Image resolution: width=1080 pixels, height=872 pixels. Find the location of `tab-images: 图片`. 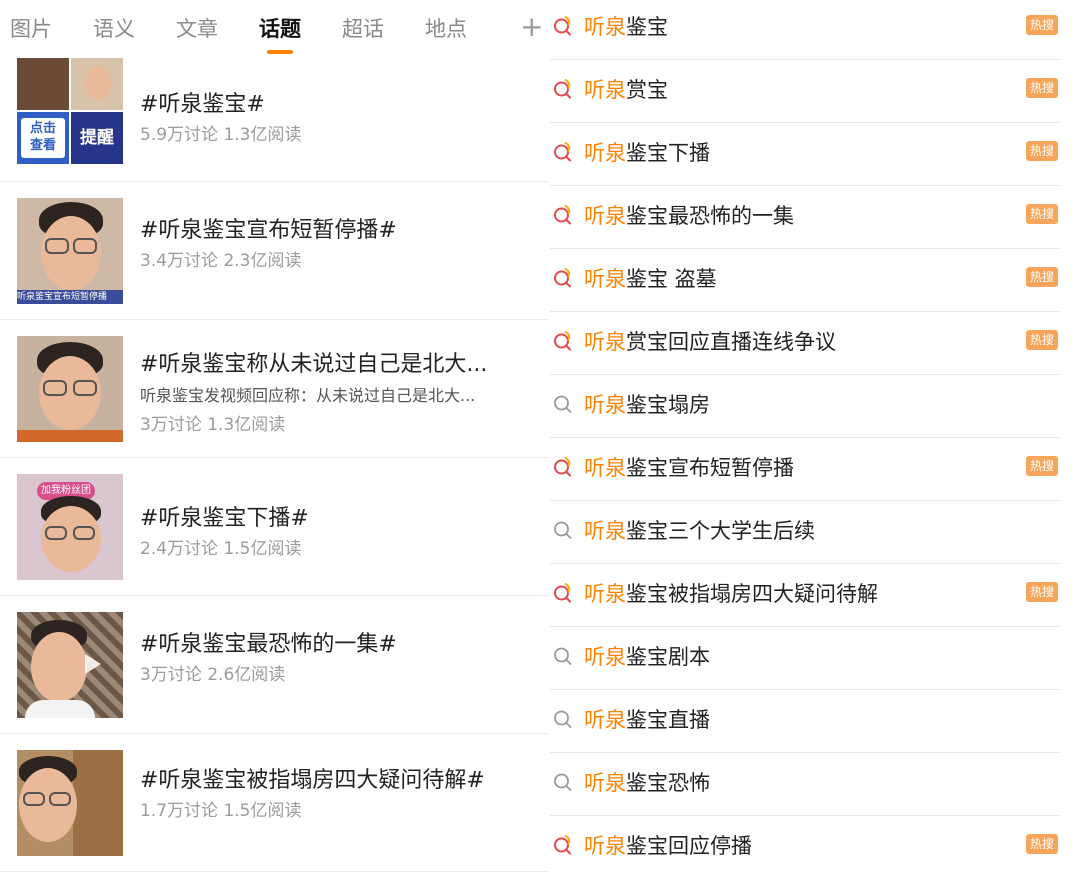

tab-images: 图片 is located at coordinates (31, 31).